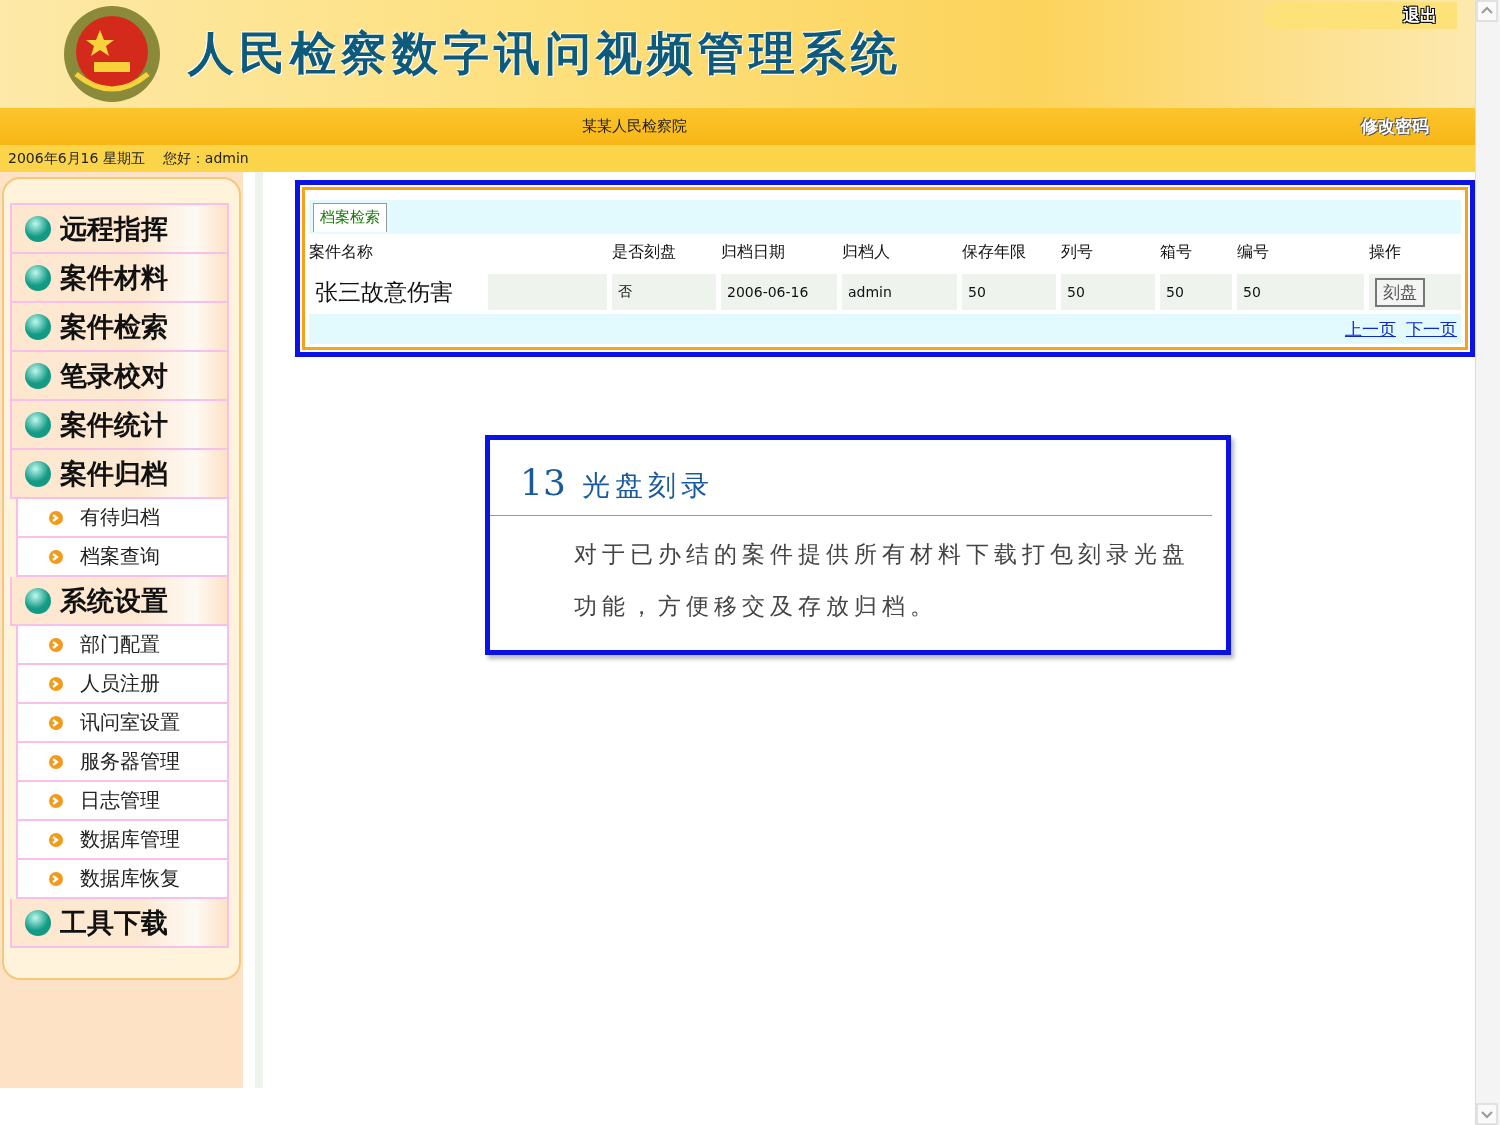 The width and height of the screenshot is (1500, 1125). What do you see at coordinates (350, 217) in the screenshot?
I see `tab: 档案检索` at bounding box center [350, 217].